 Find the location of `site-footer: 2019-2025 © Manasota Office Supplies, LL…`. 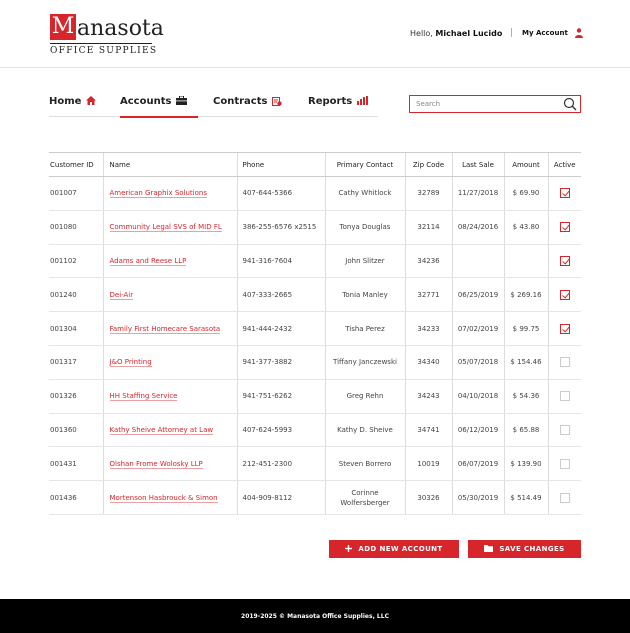

site-footer: 2019-2025 © Manasota Office Supplies, LL… is located at coordinates (315, 616).